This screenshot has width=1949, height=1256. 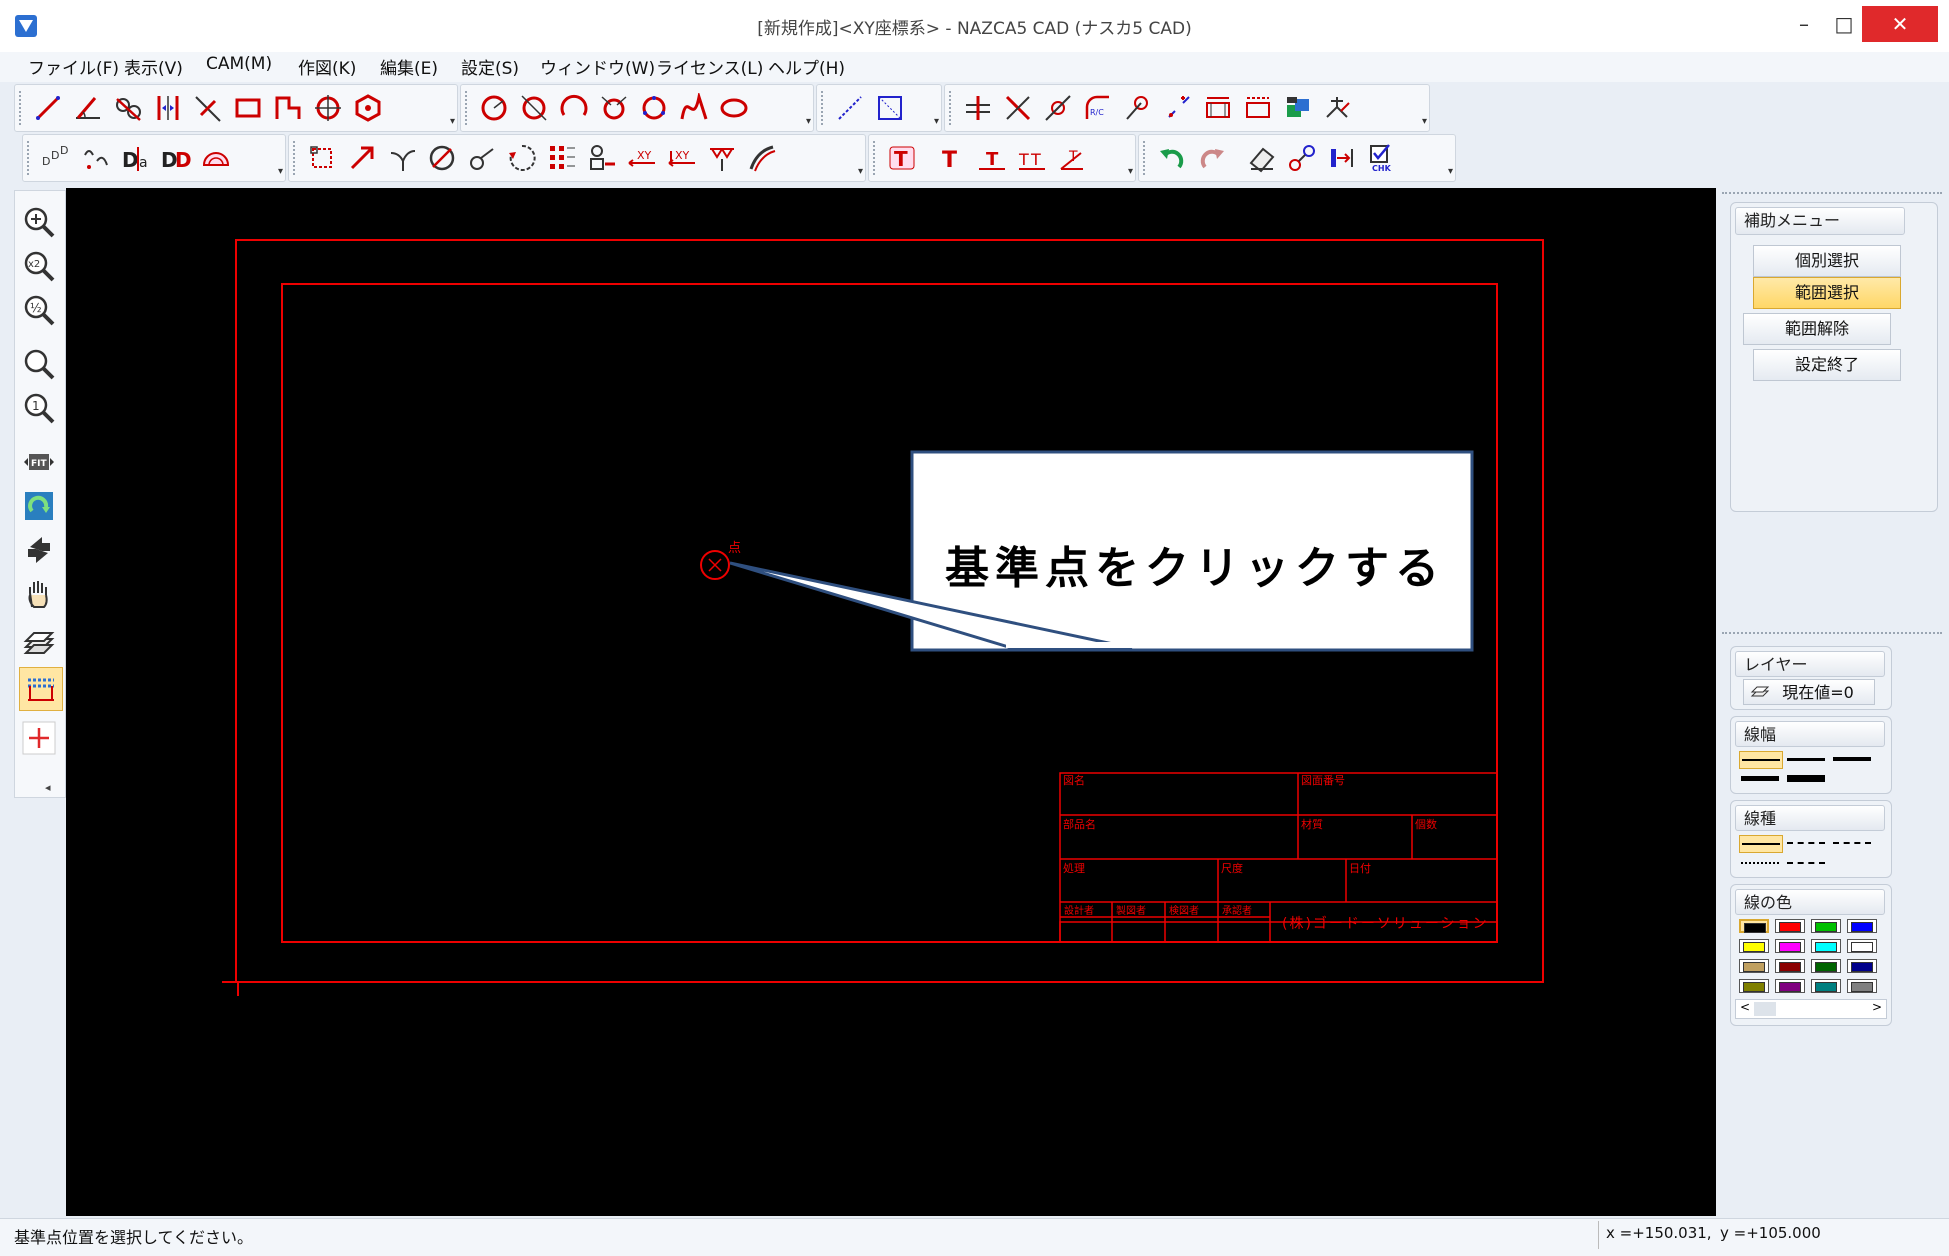 What do you see at coordinates (1900, 24) in the screenshot?
I see `close-button: ✕` at bounding box center [1900, 24].